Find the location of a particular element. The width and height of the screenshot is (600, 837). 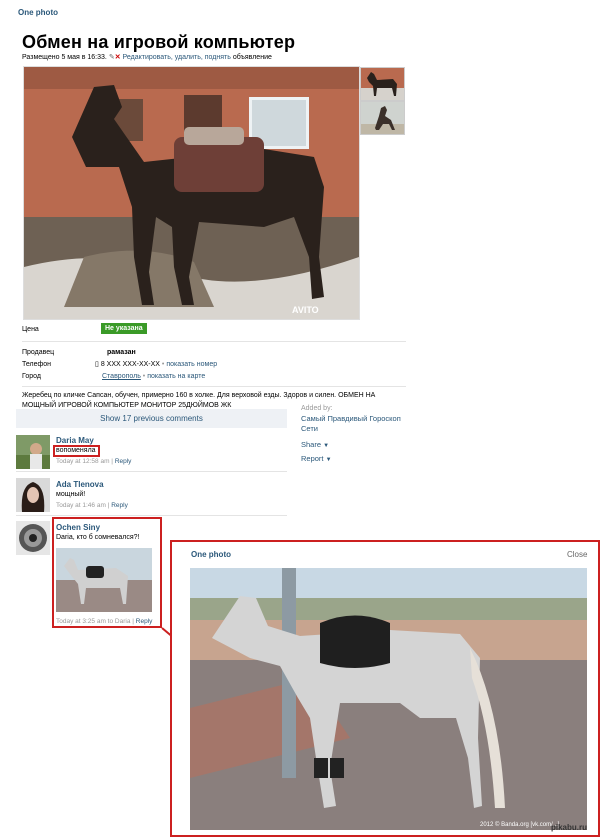

phone-row: ▯ 8 XXX XXX-XX-XX • показать номер is located at coordinates (156, 364).